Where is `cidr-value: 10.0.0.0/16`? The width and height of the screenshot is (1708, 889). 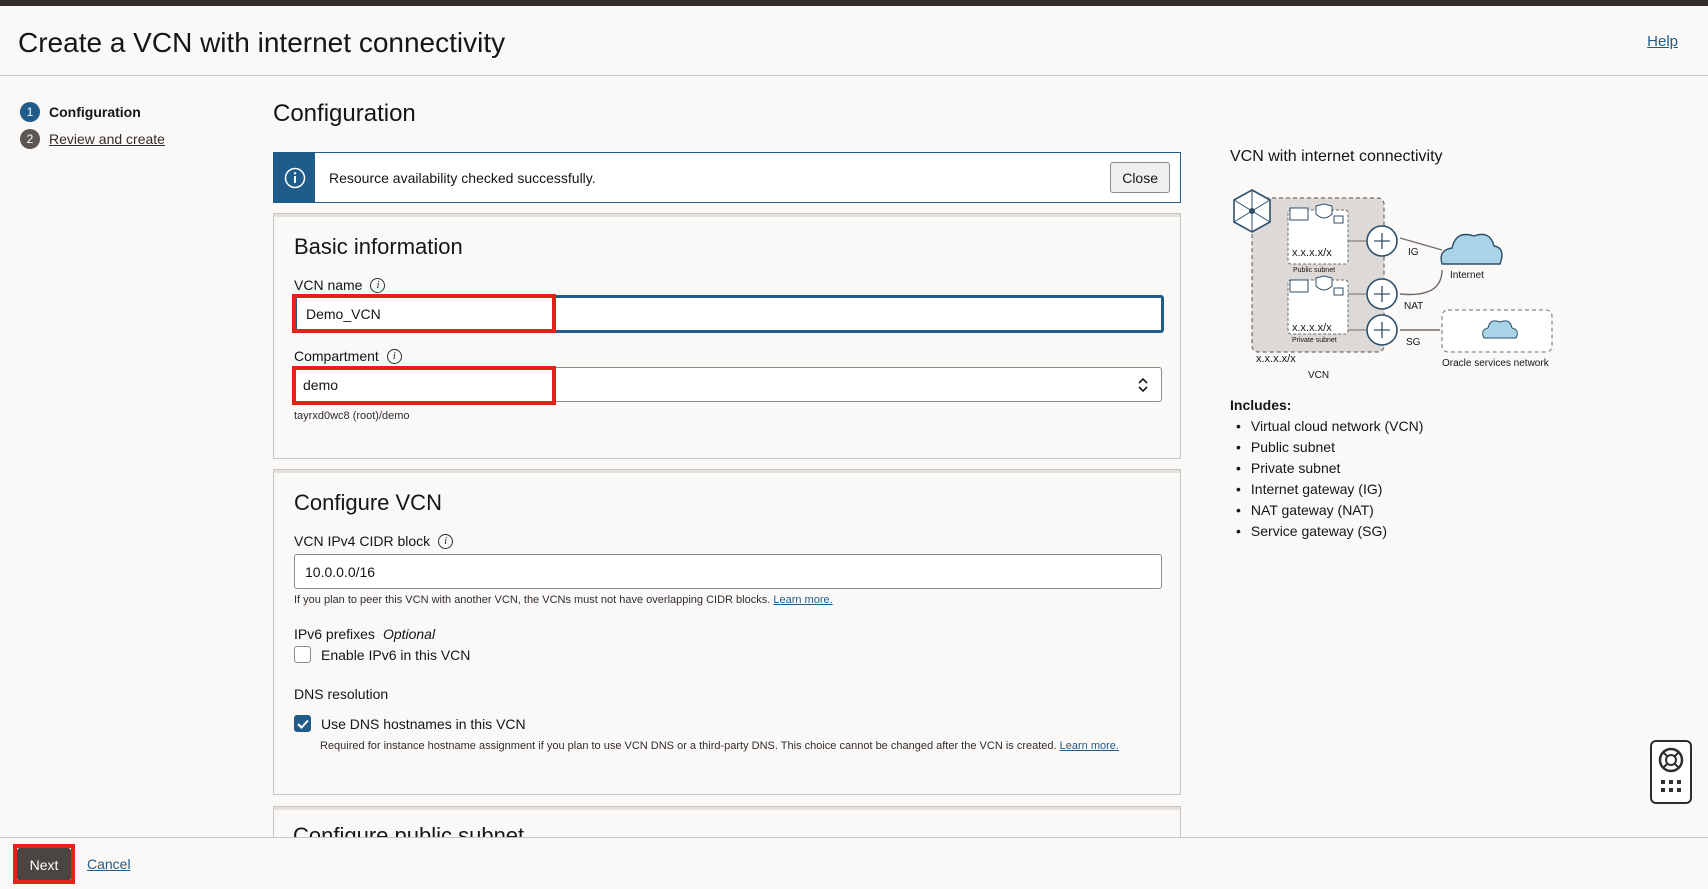
cidr-value: 10.0.0.0/16 is located at coordinates (340, 571).